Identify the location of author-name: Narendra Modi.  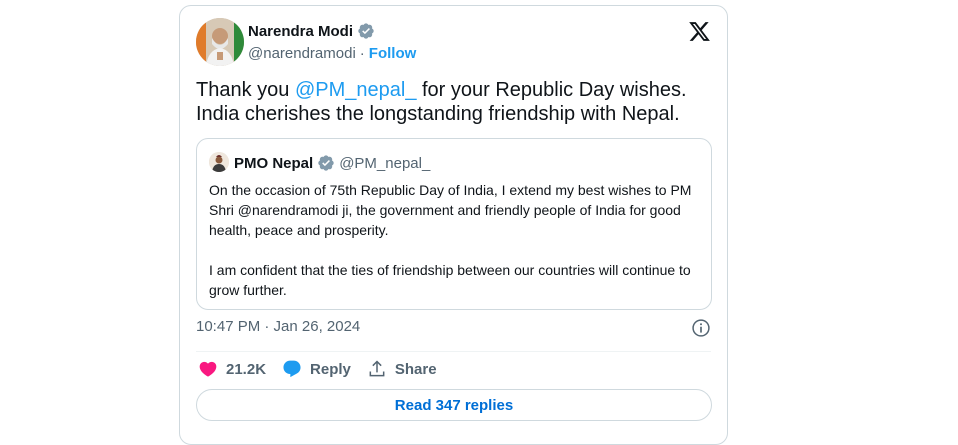
(300, 31).